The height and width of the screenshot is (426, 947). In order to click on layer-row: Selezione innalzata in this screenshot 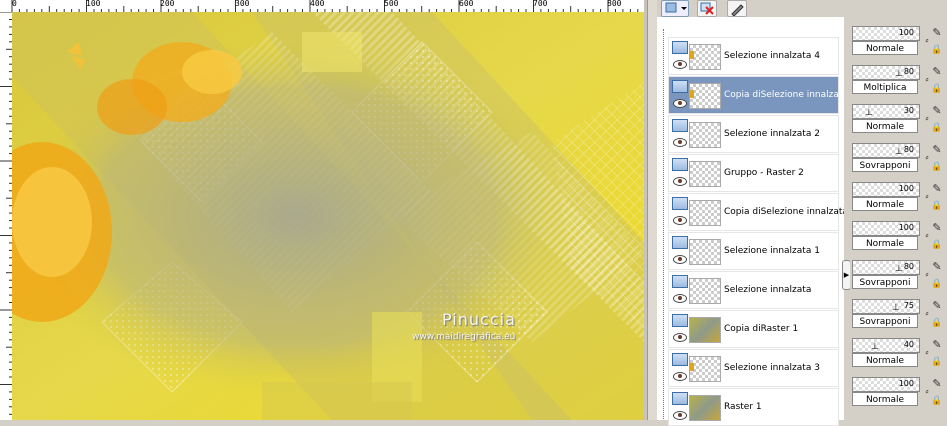, I will do `click(753, 290)`.